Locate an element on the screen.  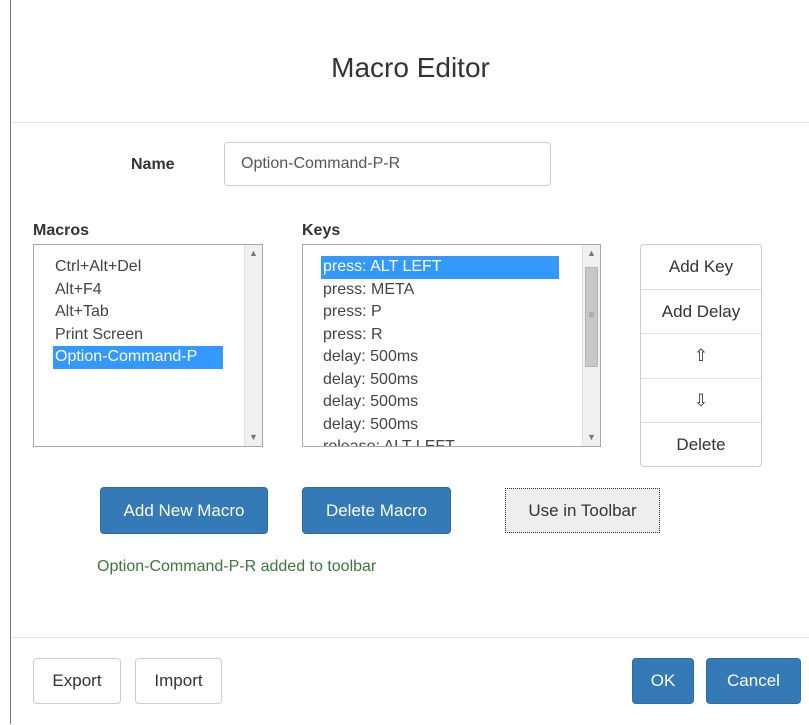
macro-item: Ctrl+Alt+Del is located at coordinates (138, 267).